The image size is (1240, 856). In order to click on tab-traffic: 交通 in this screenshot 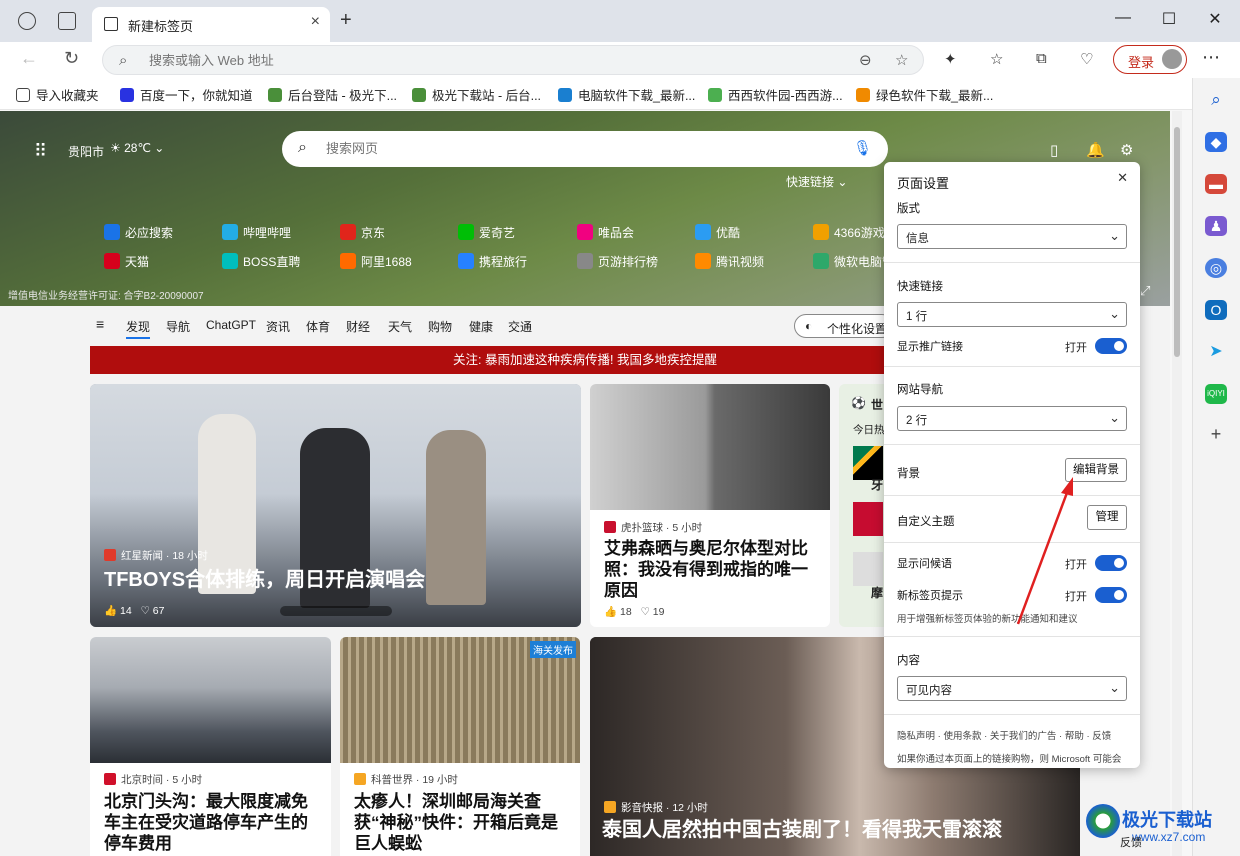, I will do `click(520, 326)`.